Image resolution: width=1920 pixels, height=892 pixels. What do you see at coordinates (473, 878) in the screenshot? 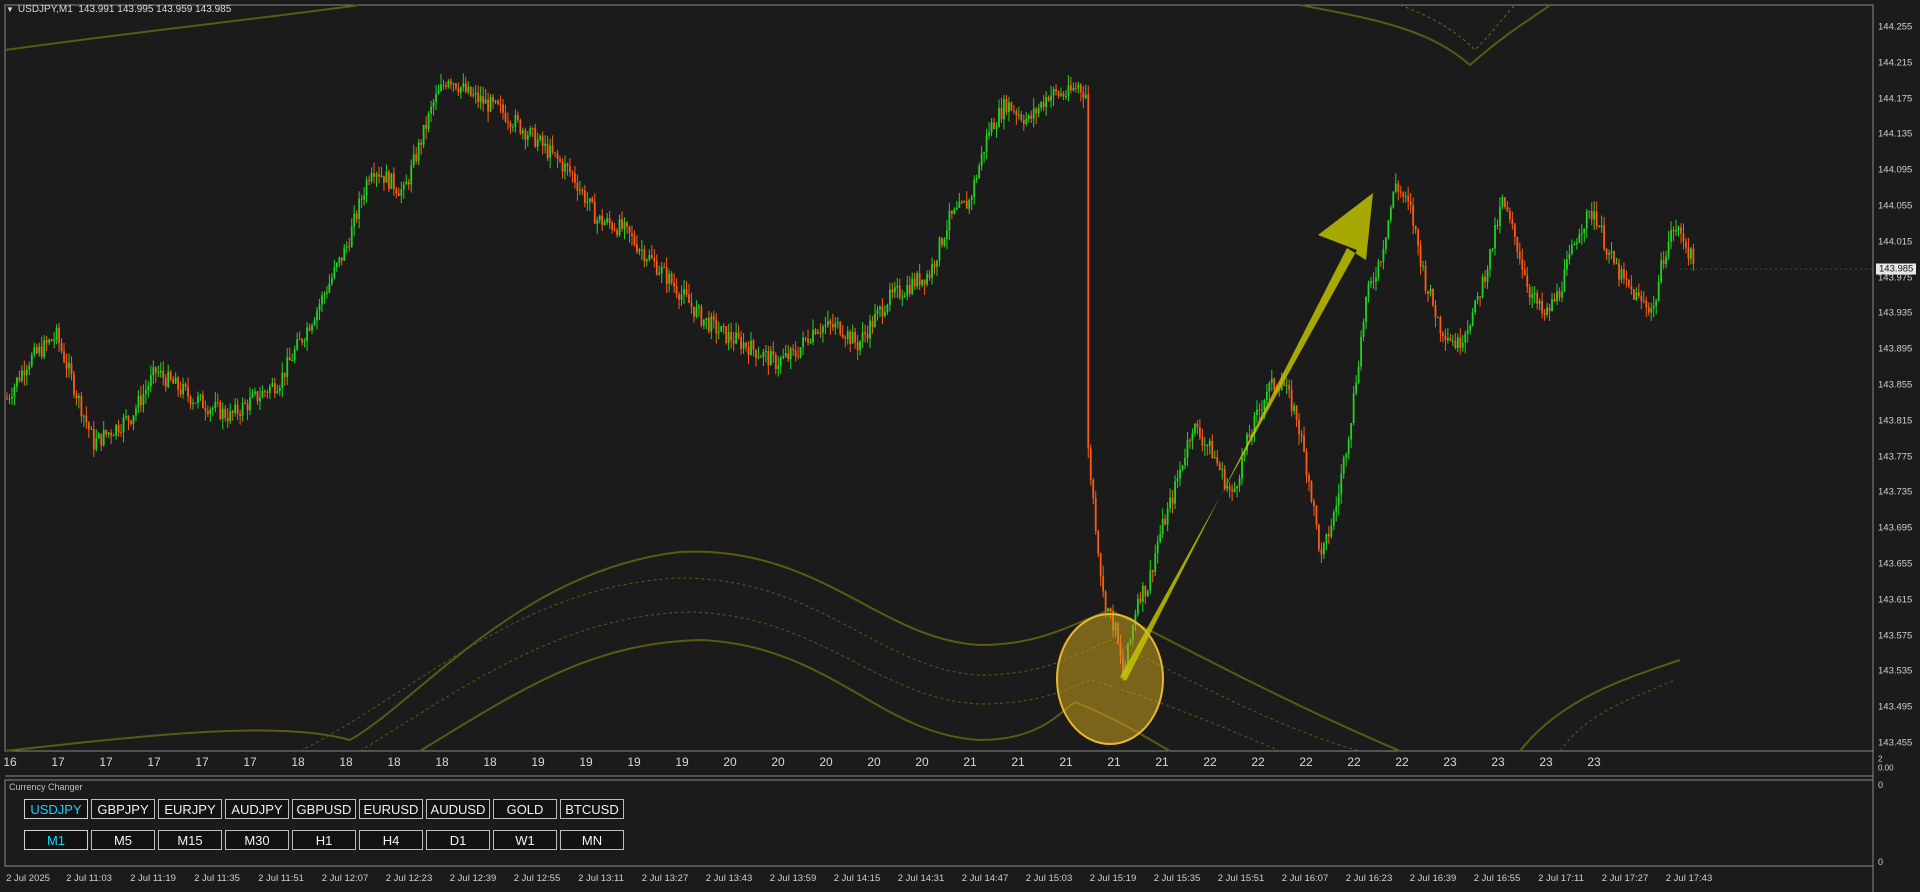
I see `time-axis-label: 2 Jul 12:39` at bounding box center [473, 878].